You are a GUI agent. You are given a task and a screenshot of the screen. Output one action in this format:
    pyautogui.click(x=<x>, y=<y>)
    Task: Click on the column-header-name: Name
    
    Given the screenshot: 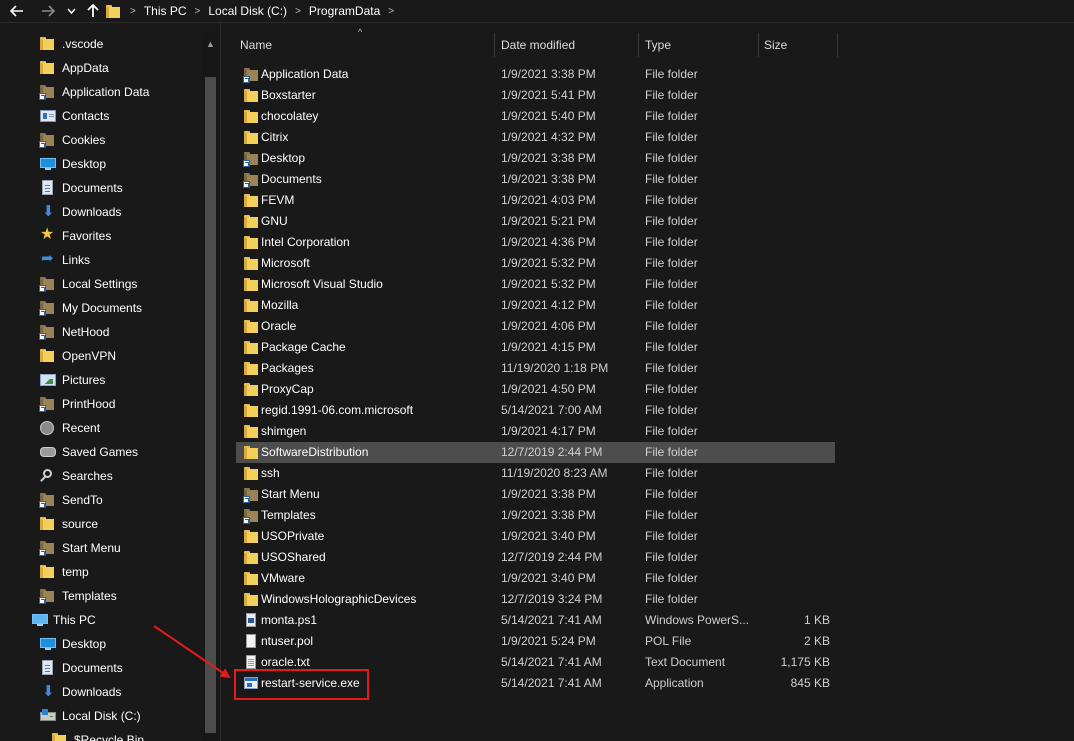 What is the action you would take?
    pyautogui.click(x=365, y=45)
    